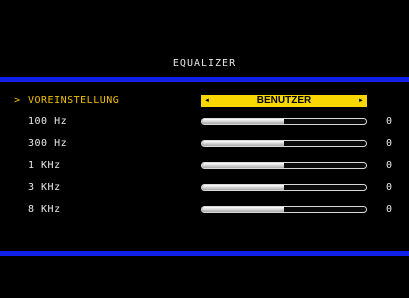 The height and width of the screenshot is (298, 409). Describe the element at coordinates (207, 101) in the screenshot. I see `arrow-left-icon: ◄` at that location.